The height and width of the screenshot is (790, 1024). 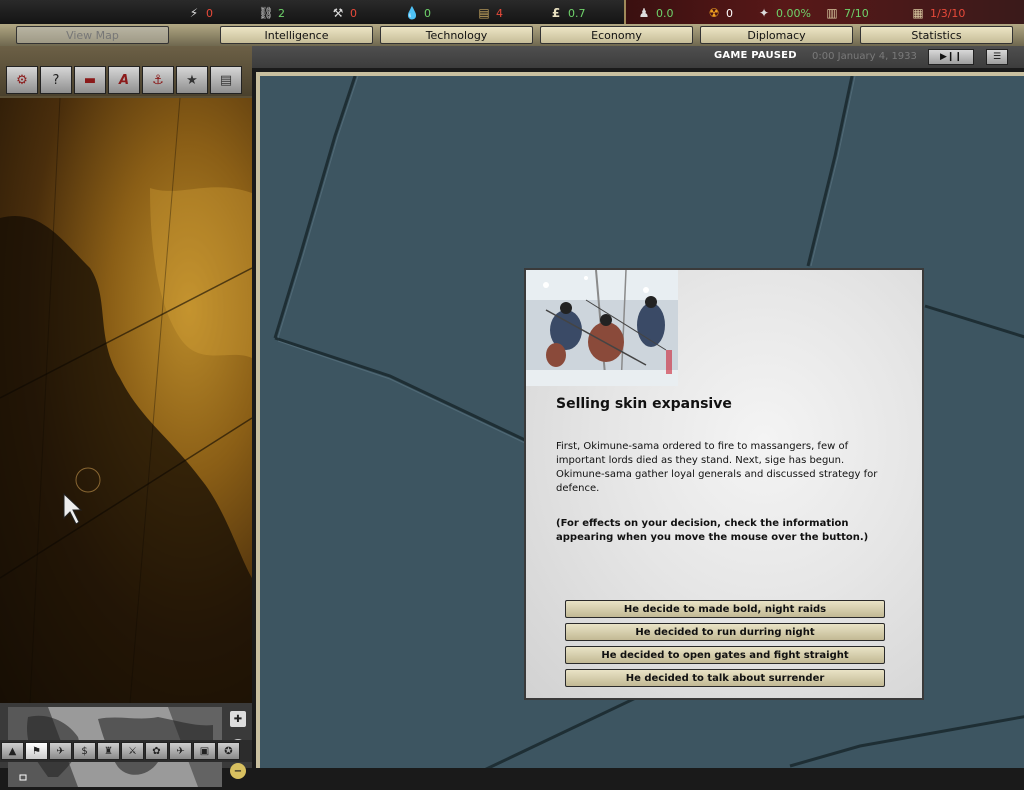 What do you see at coordinates (725, 678) in the screenshot?
I see `event-option-surrender: He decided to talk about surrender` at bounding box center [725, 678].